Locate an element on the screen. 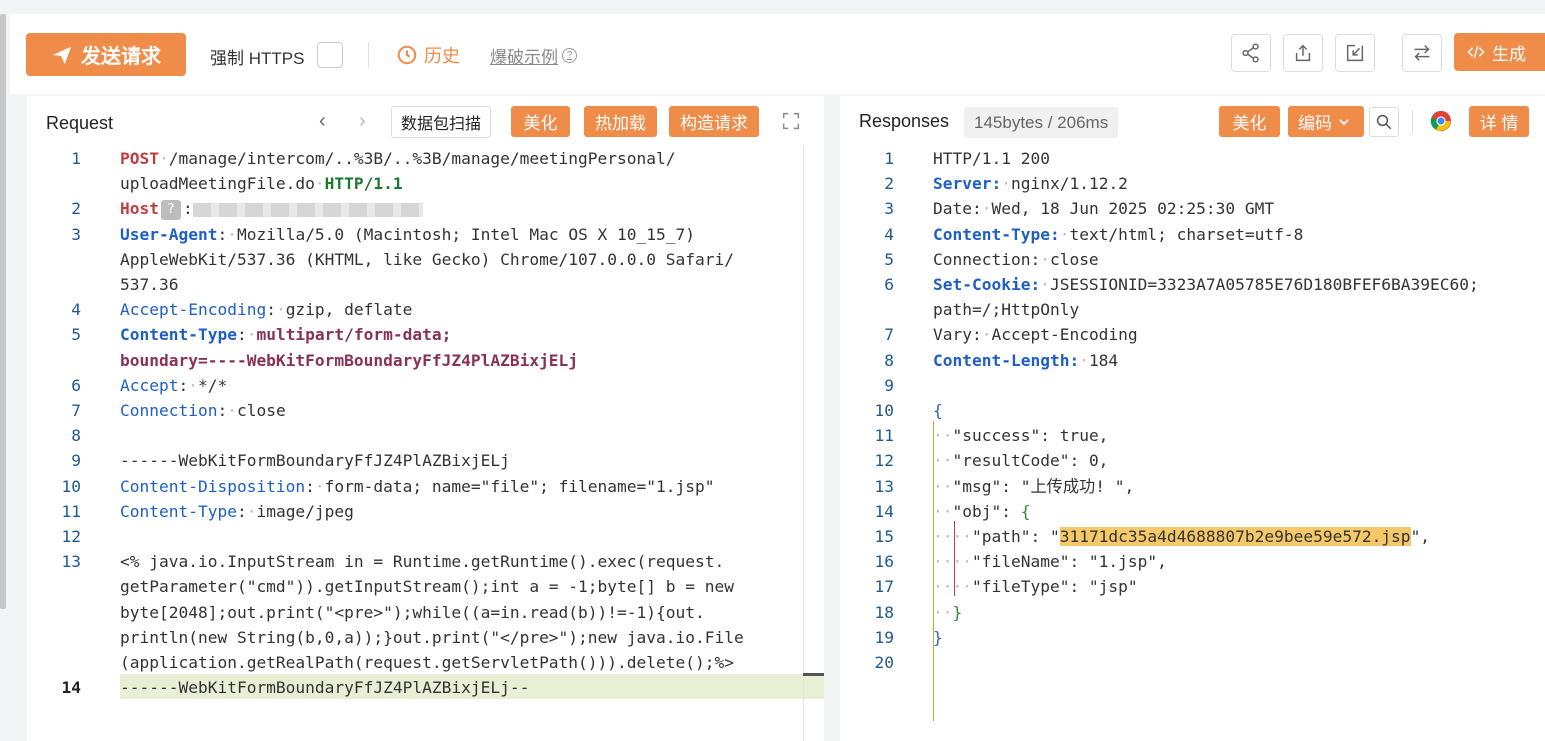 Image resolution: width=1545 pixels, height=741 pixels. hot-load-button: 热加载 is located at coordinates (620, 121).